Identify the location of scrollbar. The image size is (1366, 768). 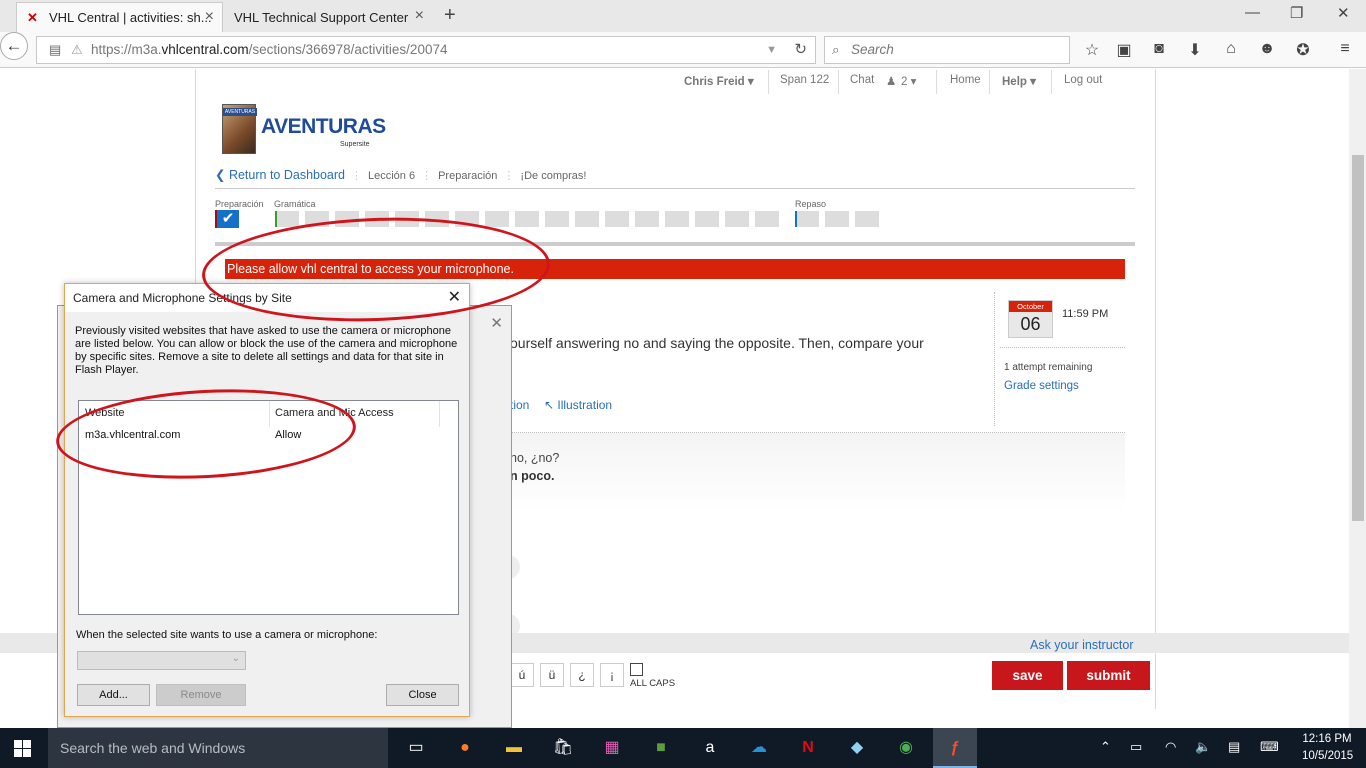
(1357, 398).